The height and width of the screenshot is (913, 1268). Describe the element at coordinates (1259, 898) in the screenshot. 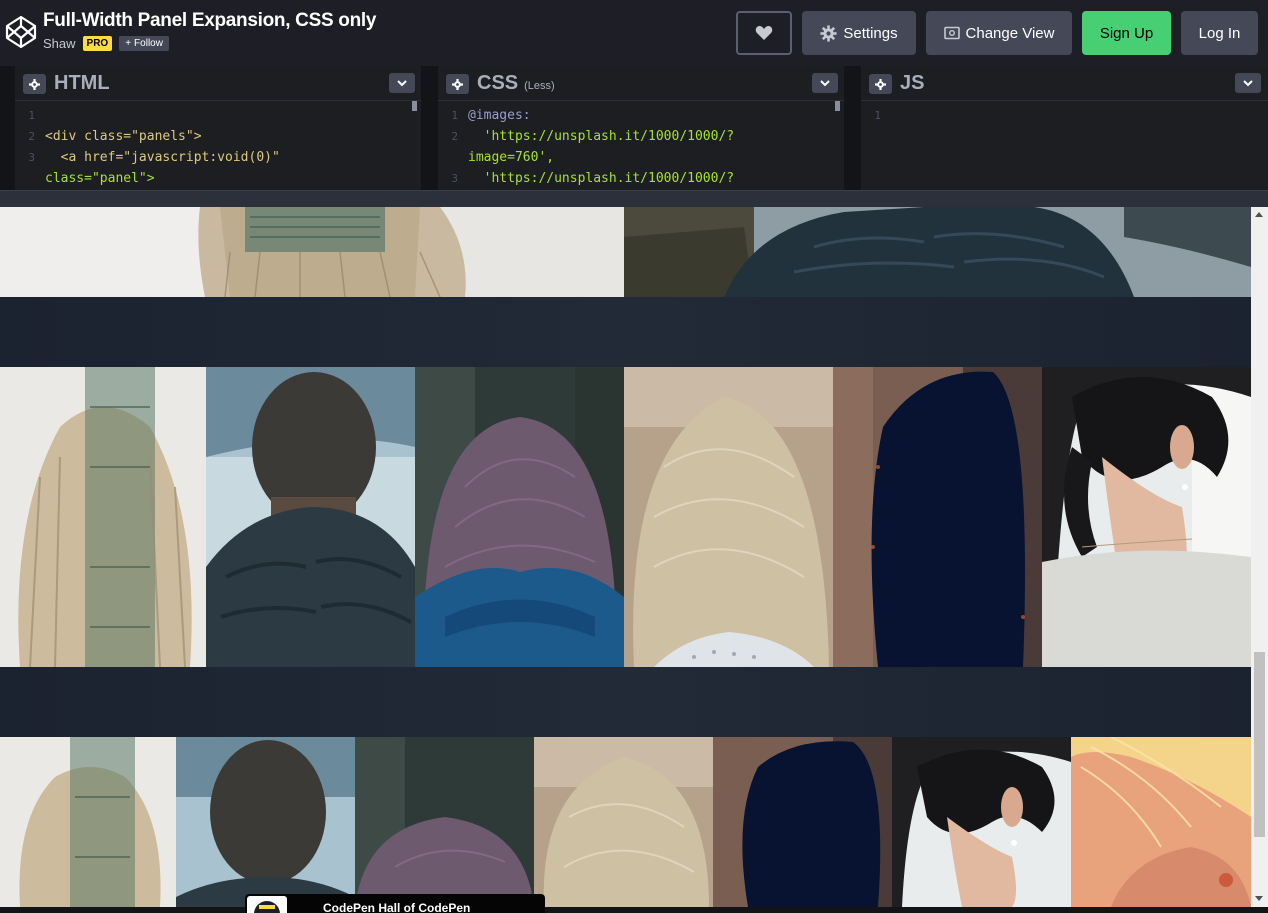

I see `scroll-down-arrow` at that location.